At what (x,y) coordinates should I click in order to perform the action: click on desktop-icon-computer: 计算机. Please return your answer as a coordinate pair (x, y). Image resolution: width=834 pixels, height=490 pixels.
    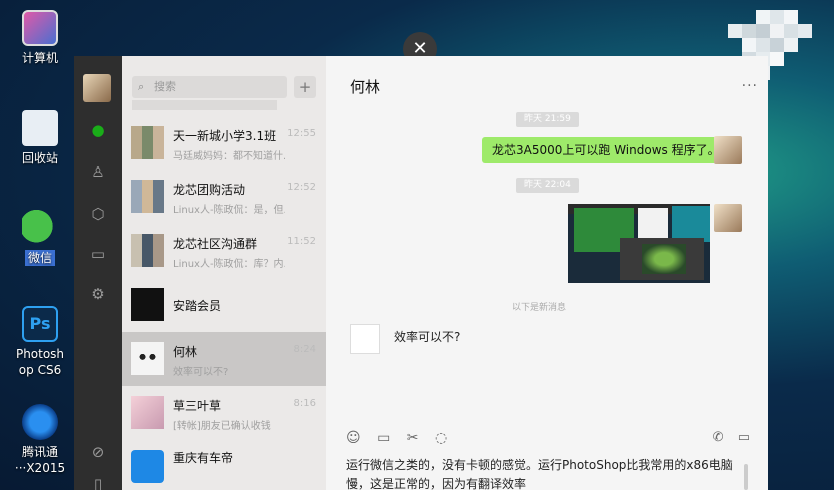
    Looking at the image, I should click on (40, 38).